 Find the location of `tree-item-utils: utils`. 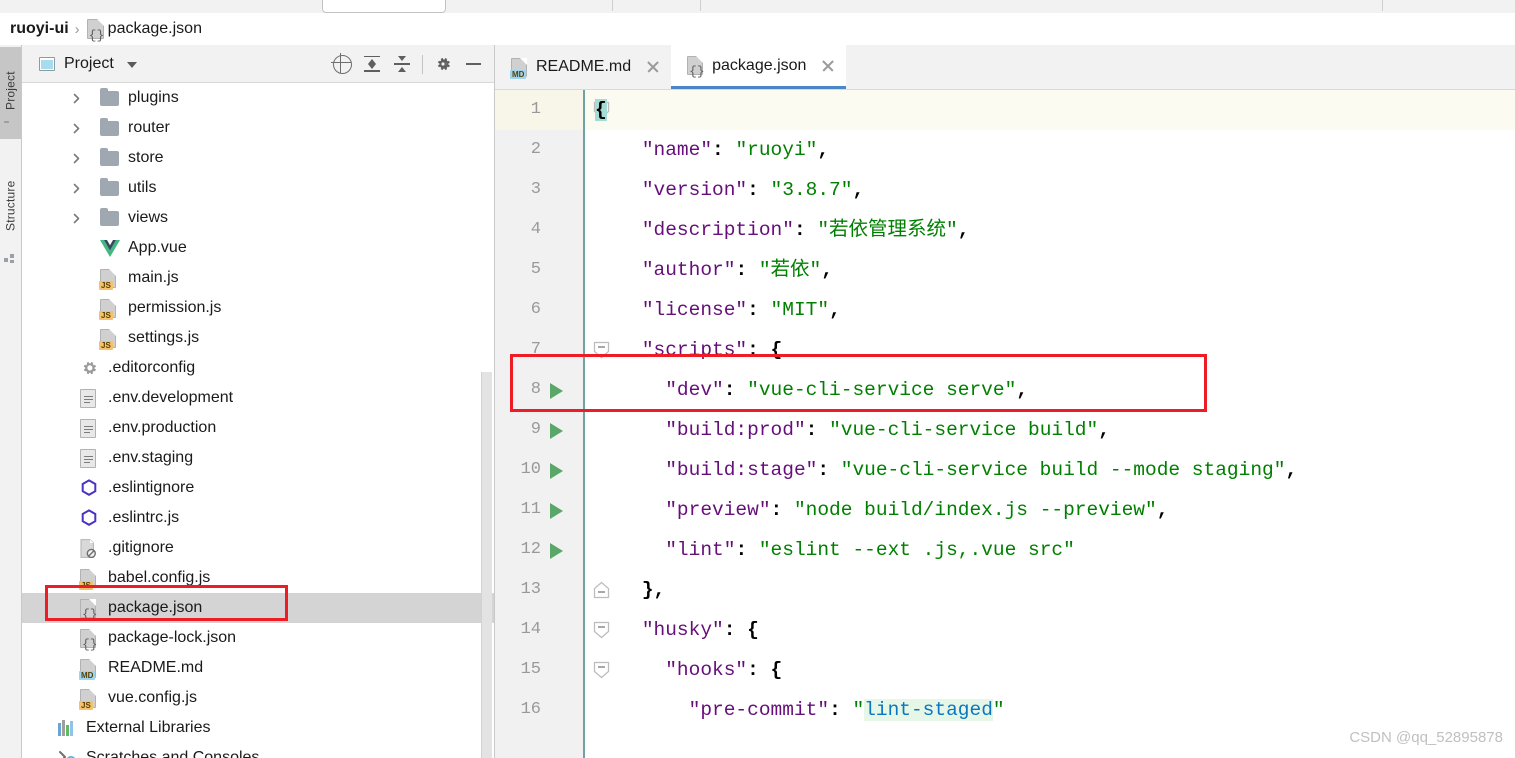

tree-item-utils: utils is located at coordinates (258, 188).